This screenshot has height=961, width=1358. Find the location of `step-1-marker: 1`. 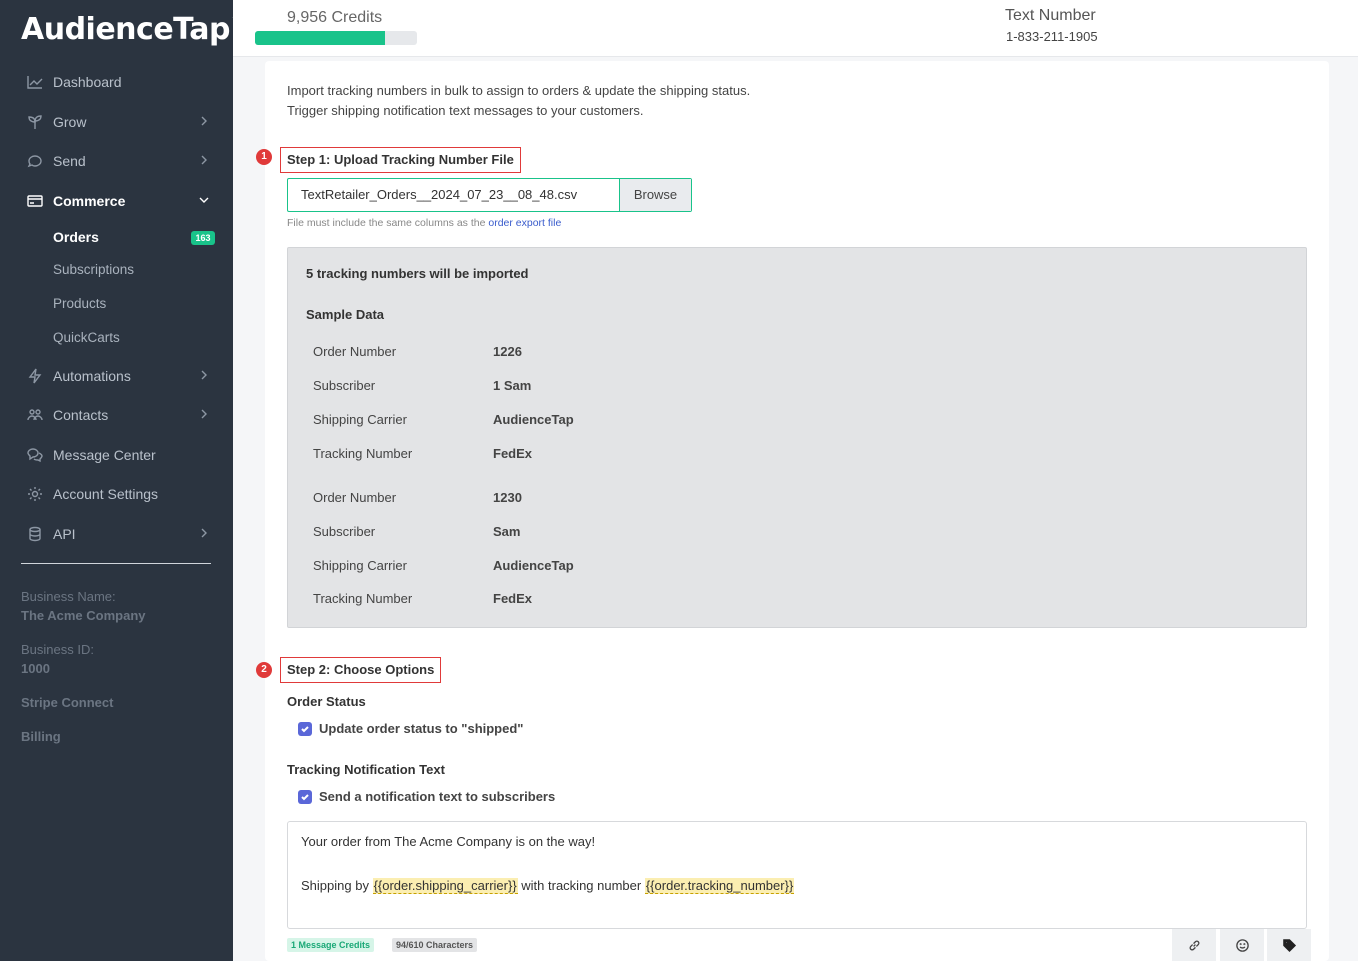

step-1-marker: 1 is located at coordinates (264, 157).